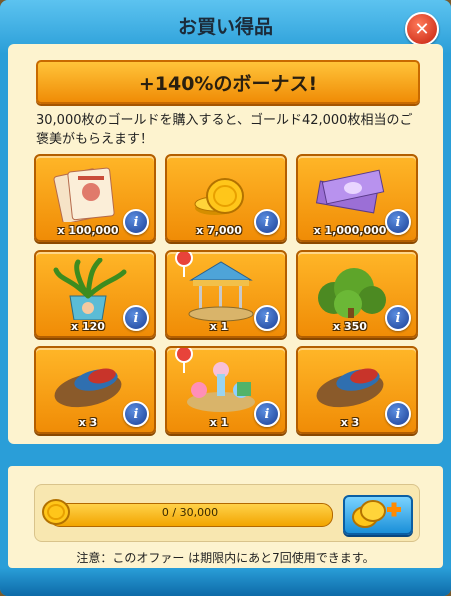 This screenshot has width=451, height=596. What do you see at coordinates (90, 289) in the screenshot?
I see `plant-pot-icon` at bounding box center [90, 289].